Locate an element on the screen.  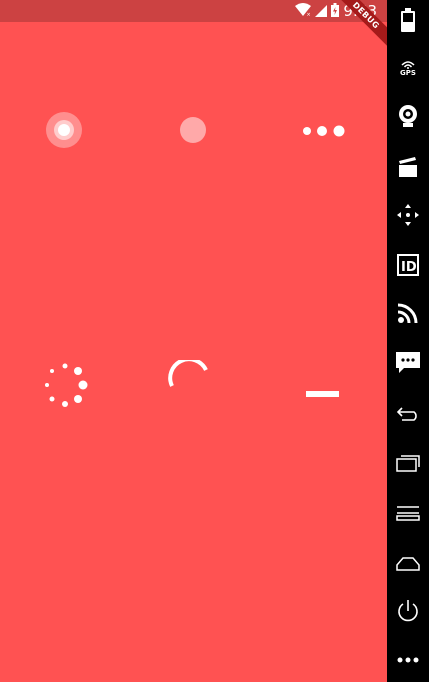
fading-circle-spinner is located at coordinates (65, 387).